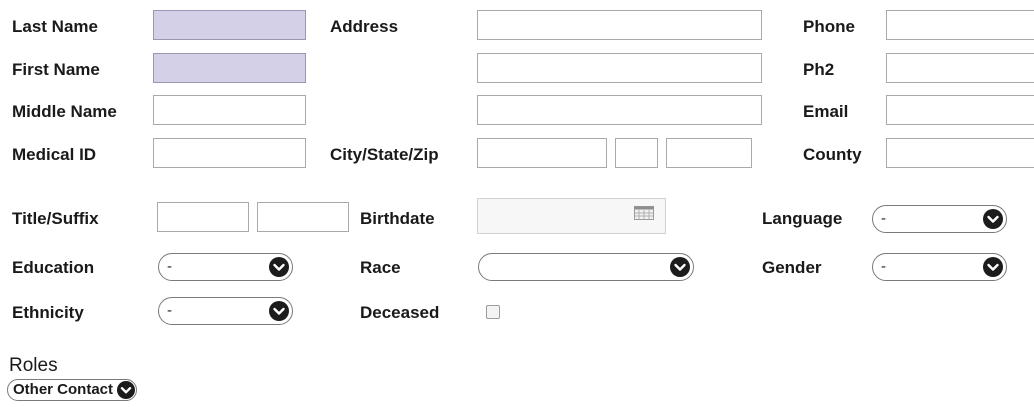 This screenshot has width=1034, height=407. What do you see at coordinates (63, 389) in the screenshot?
I see `roles-select-value: Other Contact` at bounding box center [63, 389].